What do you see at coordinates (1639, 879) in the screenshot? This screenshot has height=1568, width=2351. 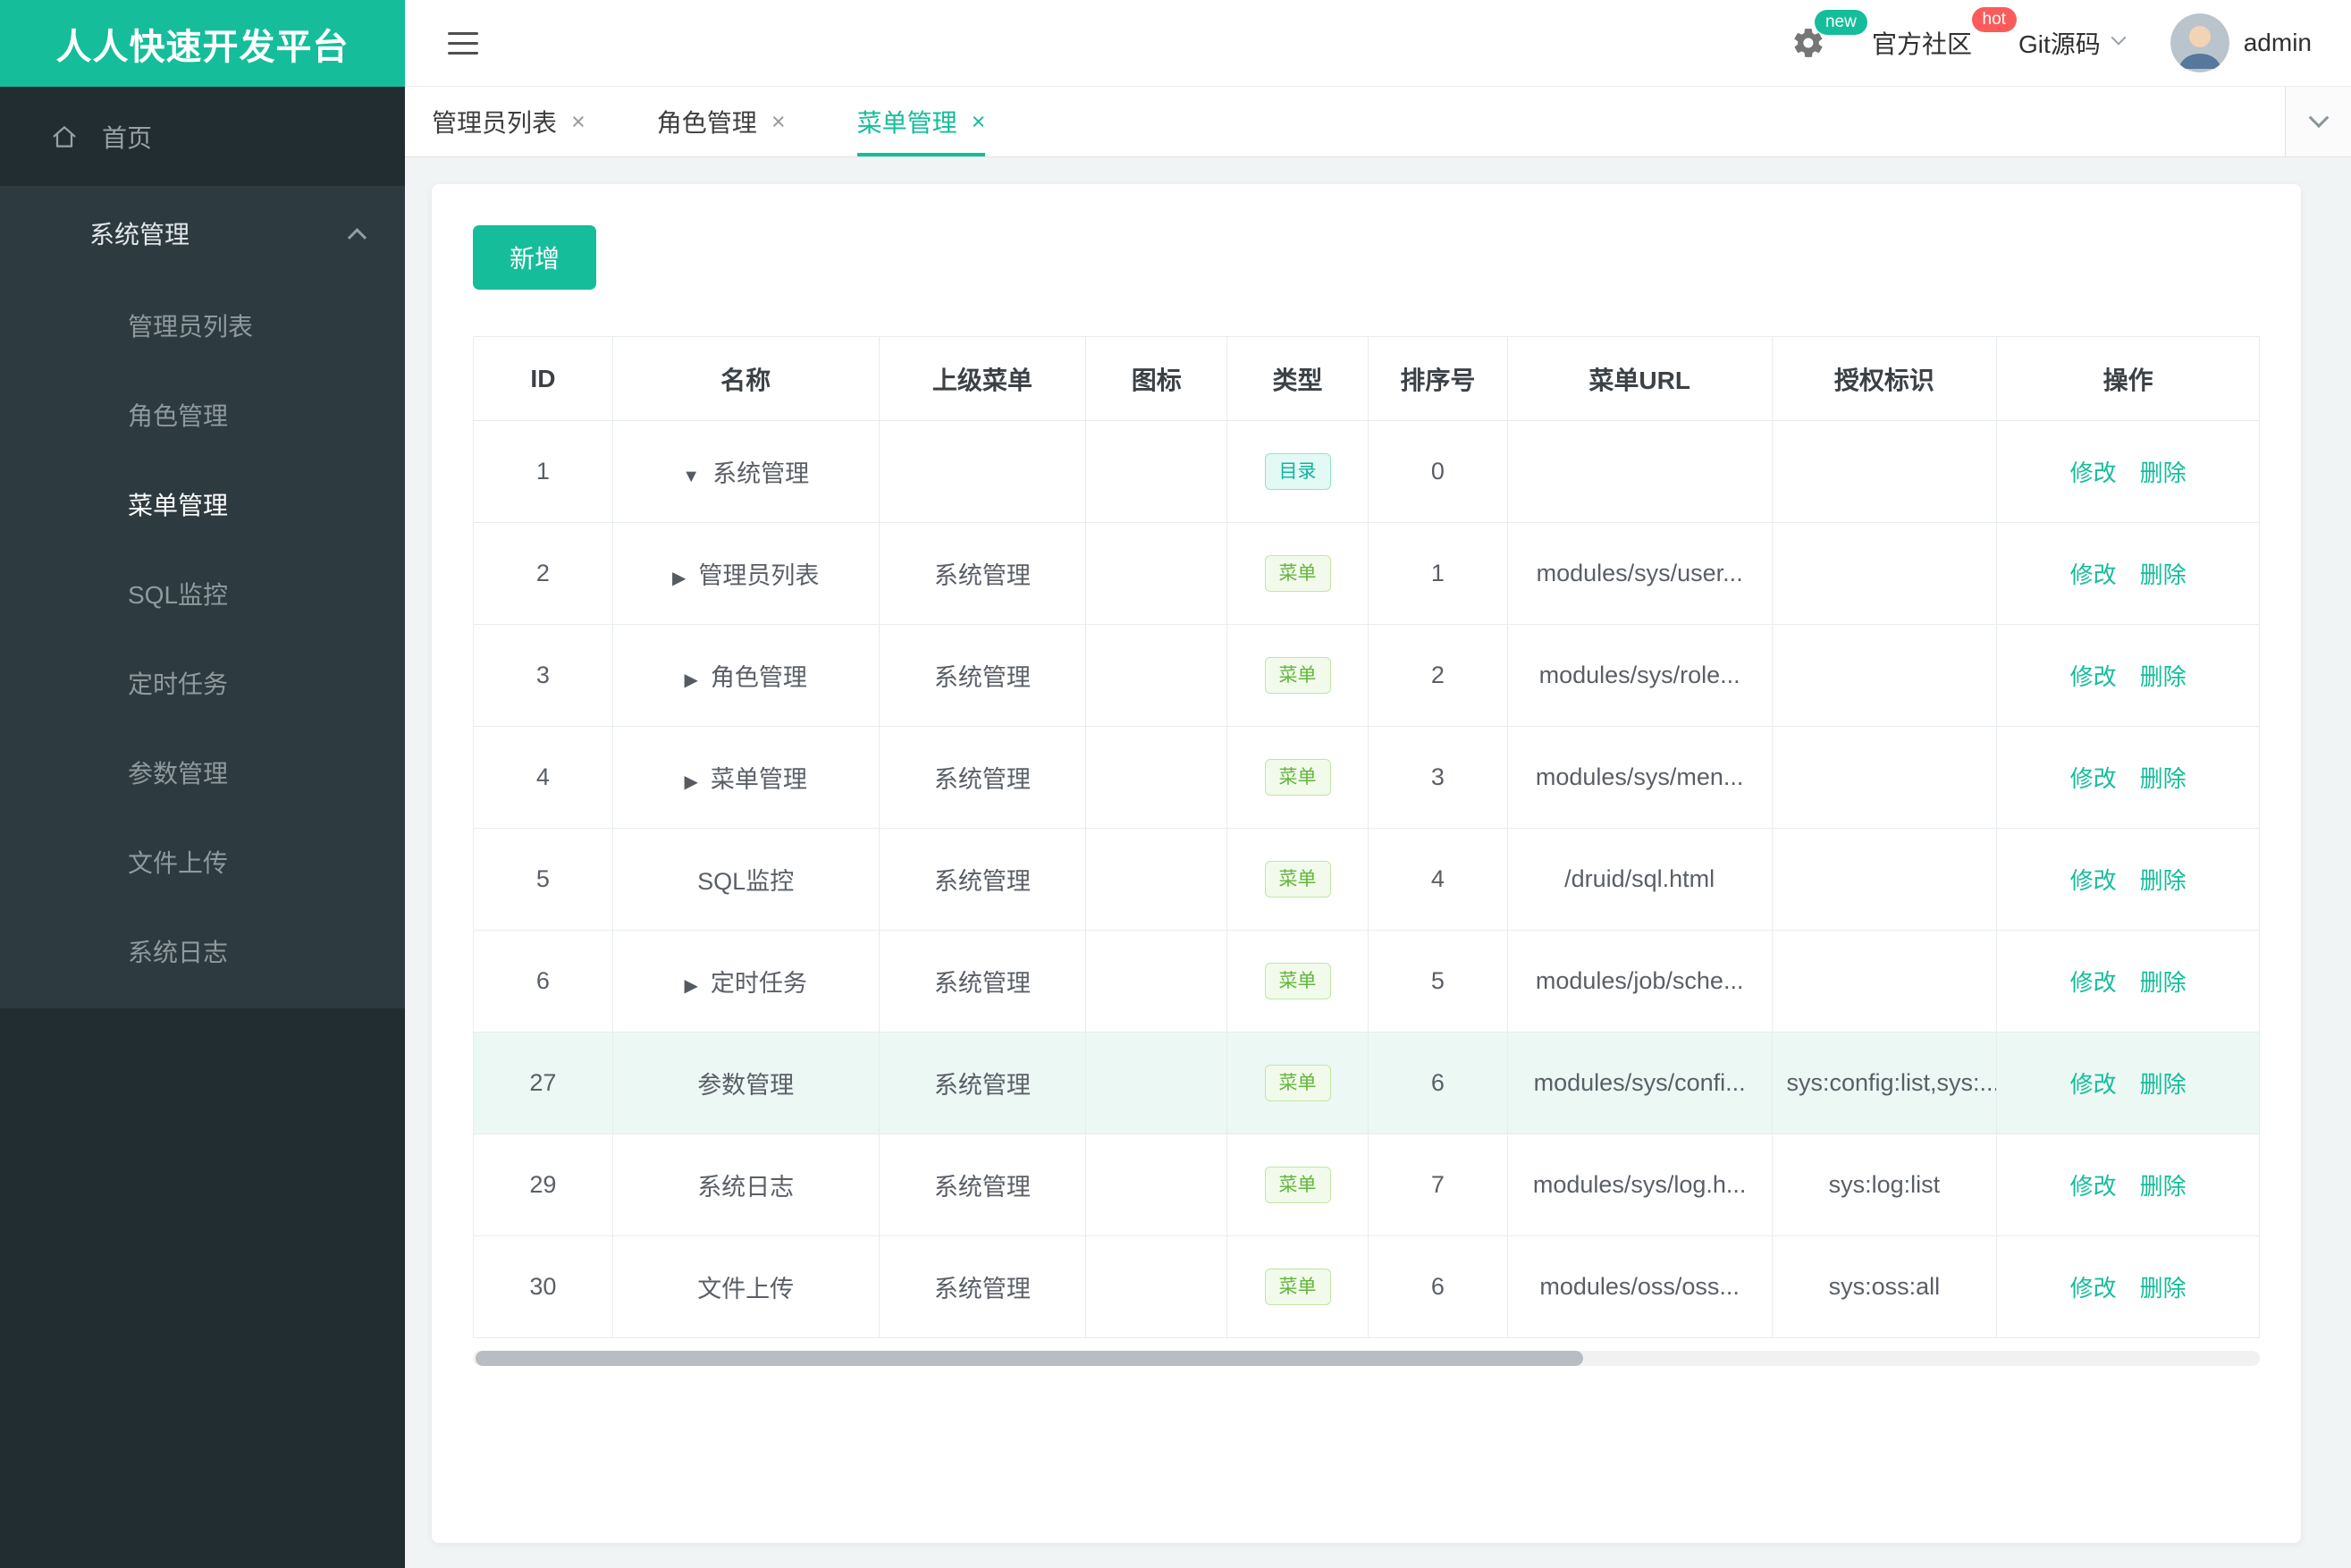 I see `cell-url: /druid/sql.html` at bounding box center [1639, 879].